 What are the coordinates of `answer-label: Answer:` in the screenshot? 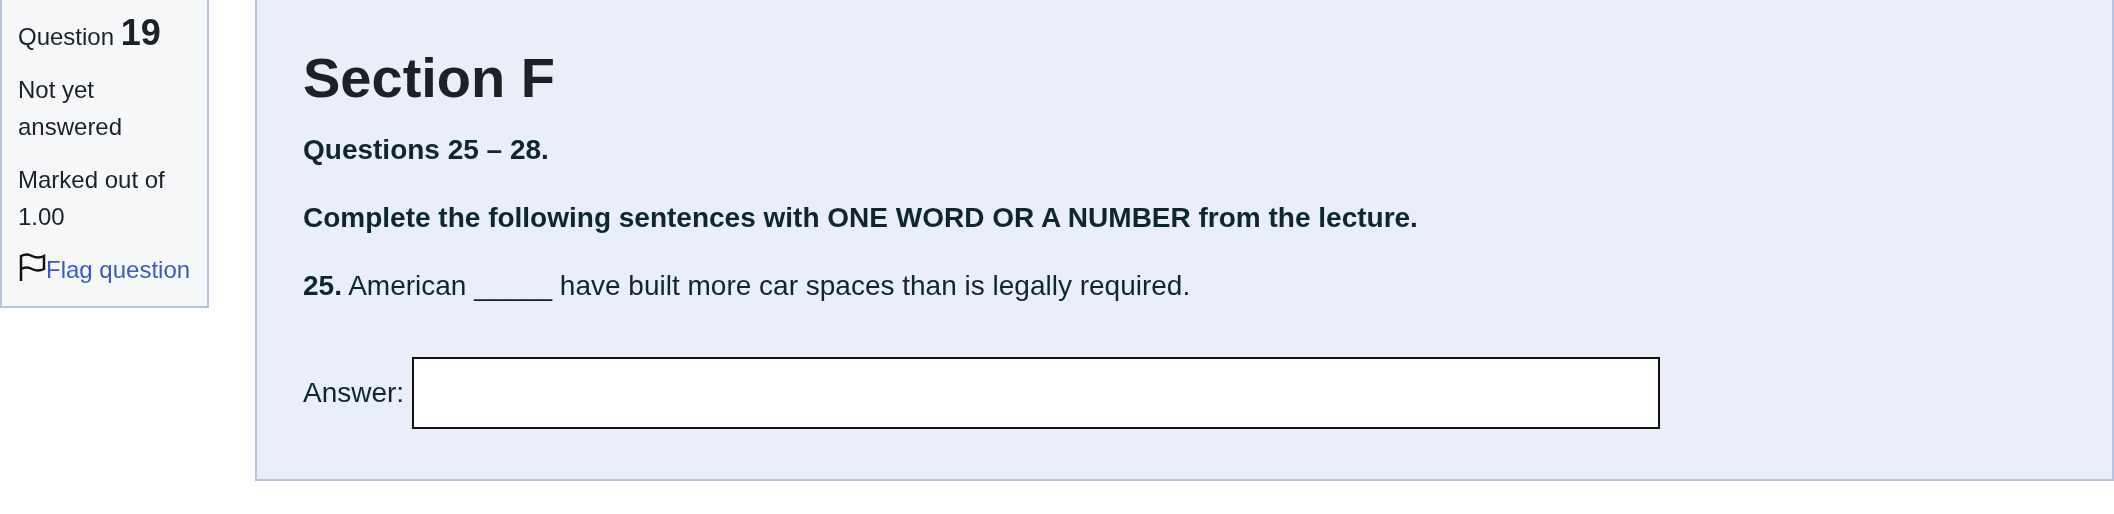 It's located at (354, 393).